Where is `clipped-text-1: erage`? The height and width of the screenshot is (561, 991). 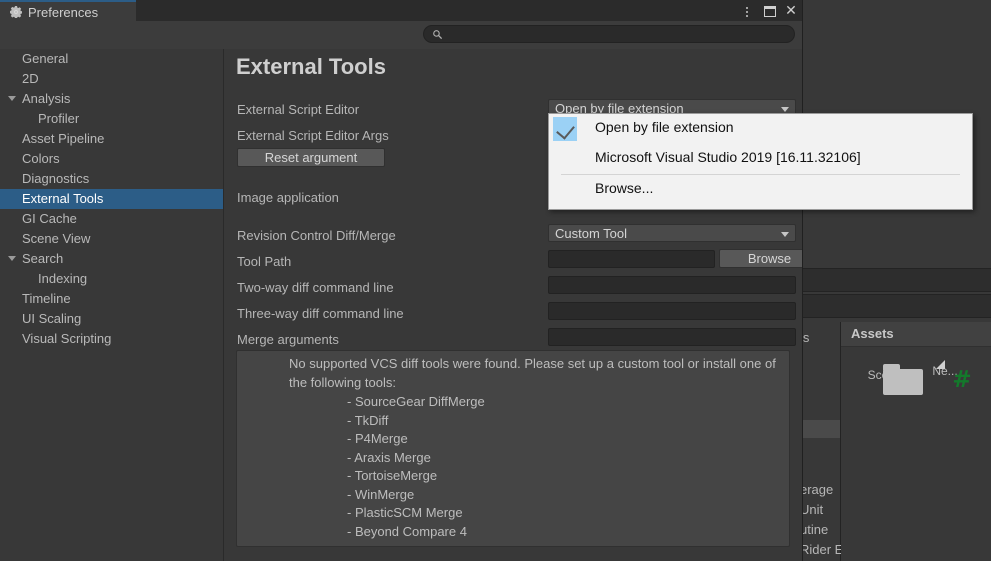 clipped-text-1: erage is located at coordinates (817, 489).